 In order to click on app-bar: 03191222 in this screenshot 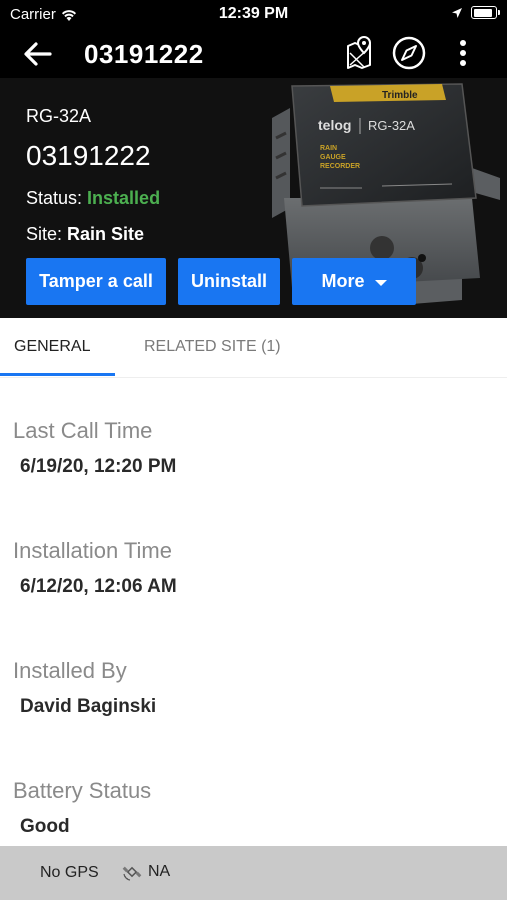, I will do `click(253, 54)`.